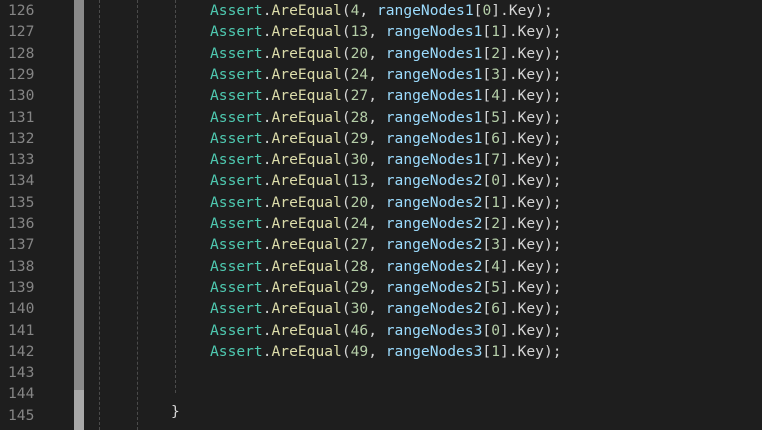 This screenshot has height=430, width=762. Describe the element at coordinates (386, 180) in the screenshot. I see `code-line: Assert.AreEqual(13, rangeNodes2[0].Key);` at that location.